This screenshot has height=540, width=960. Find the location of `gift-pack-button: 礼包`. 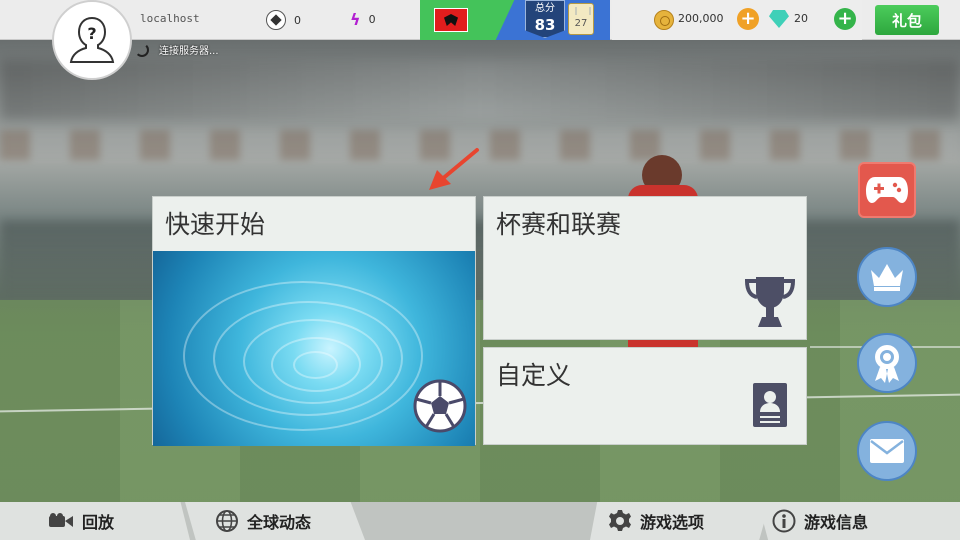

gift-pack-button: 礼包 is located at coordinates (907, 20).